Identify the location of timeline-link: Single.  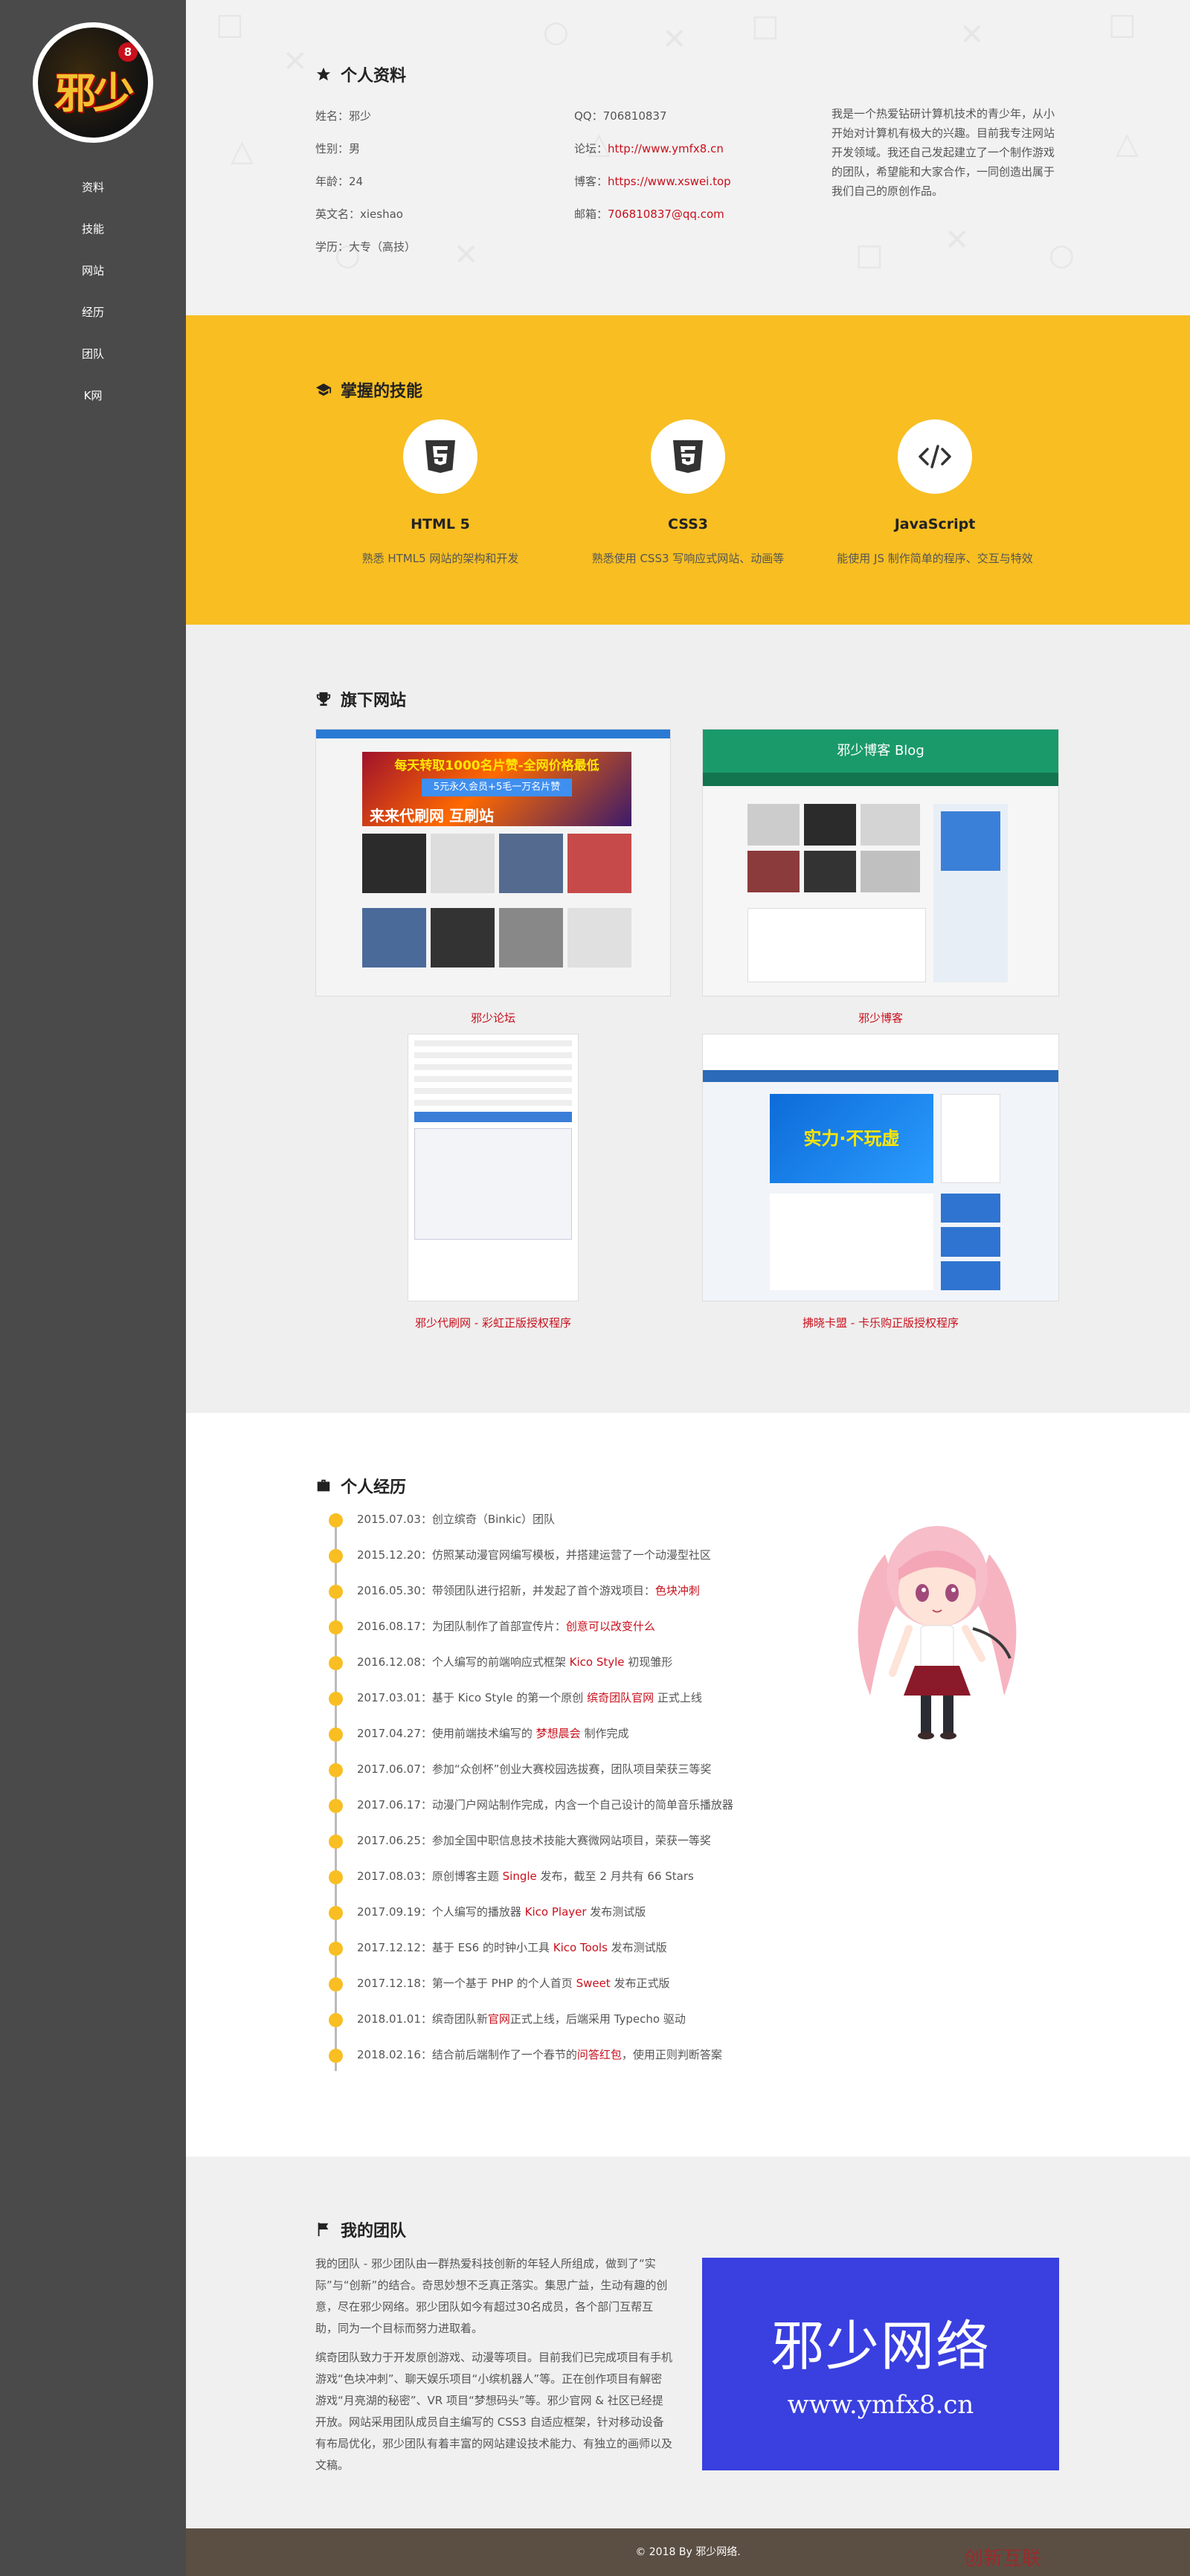
(520, 1876).